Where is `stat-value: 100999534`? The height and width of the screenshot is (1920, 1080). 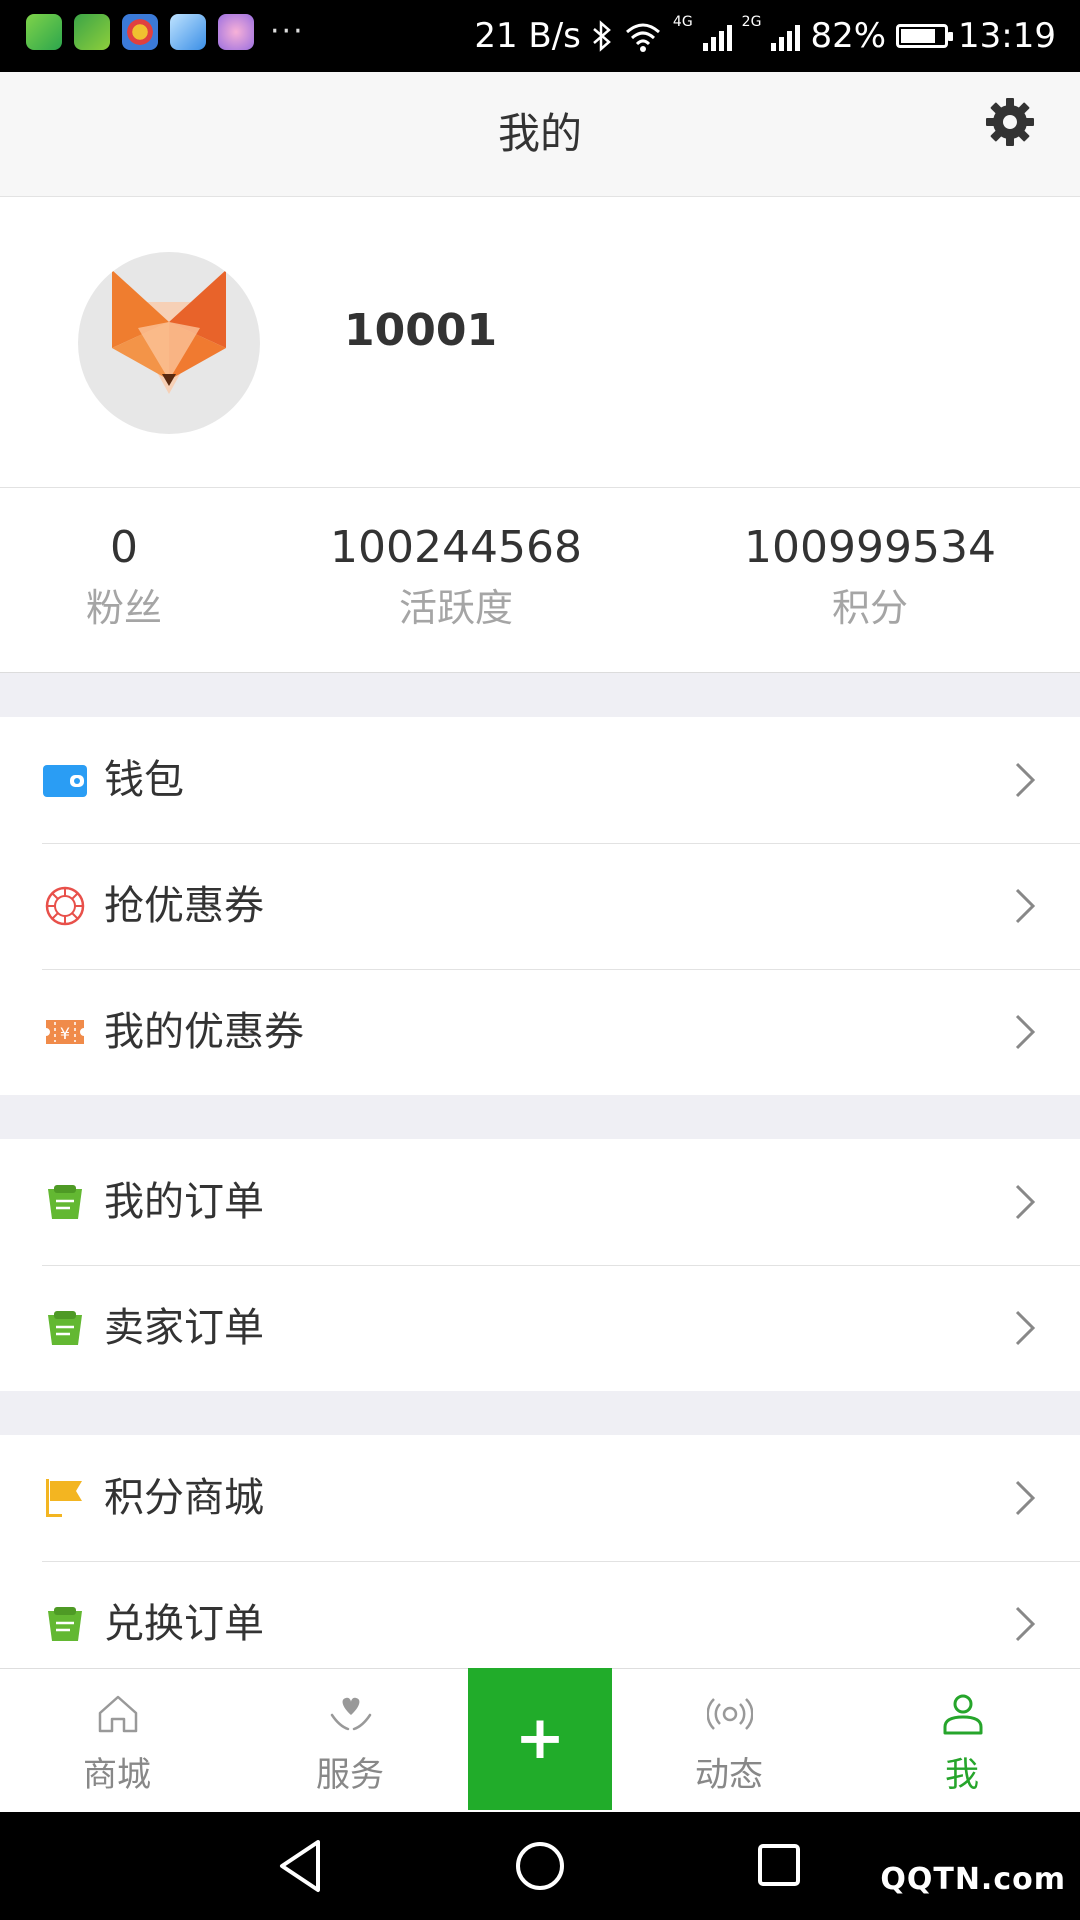
stat-value: 100999534 is located at coordinates (870, 547).